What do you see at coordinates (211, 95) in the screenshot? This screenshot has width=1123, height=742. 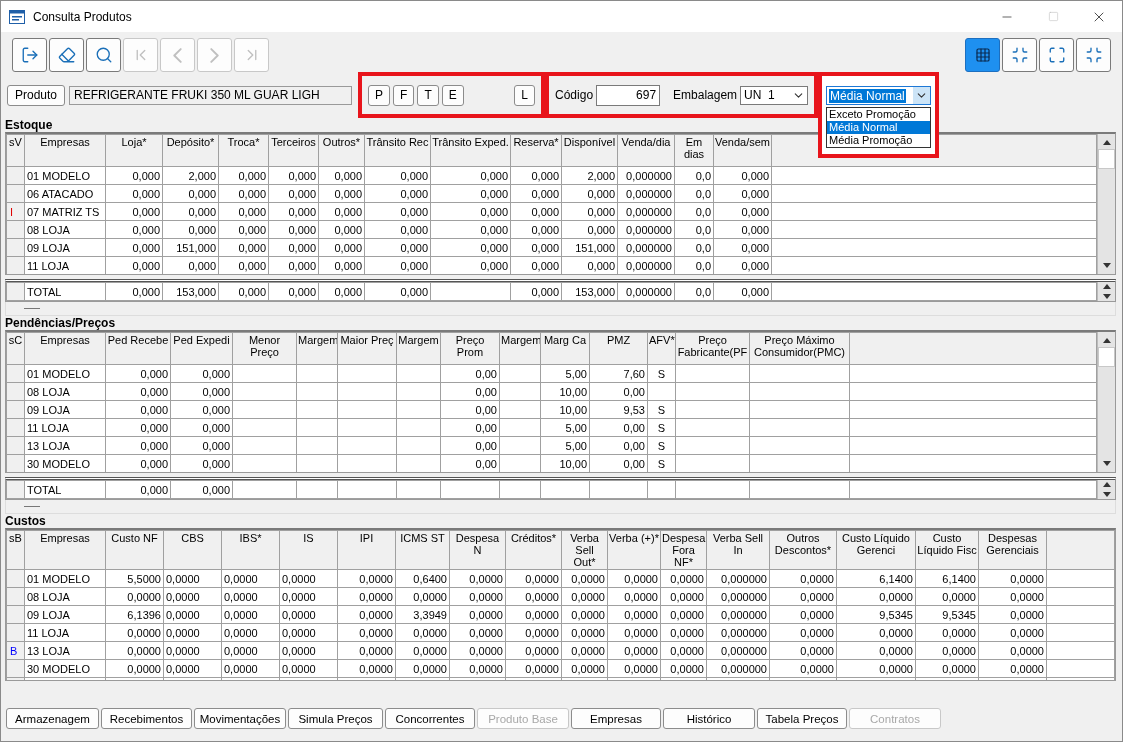 I see `product-field: REFRIGERANTE FRUKI 350 ML GUAR LIGH` at bounding box center [211, 95].